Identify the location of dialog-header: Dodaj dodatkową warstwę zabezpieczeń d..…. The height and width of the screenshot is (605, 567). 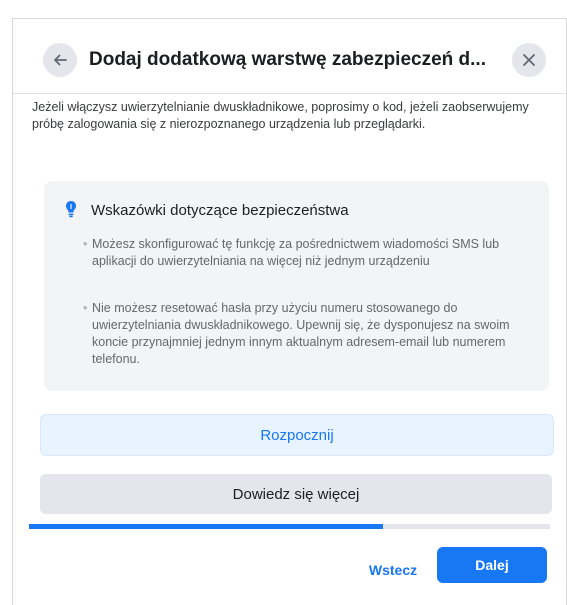
(289, 56).